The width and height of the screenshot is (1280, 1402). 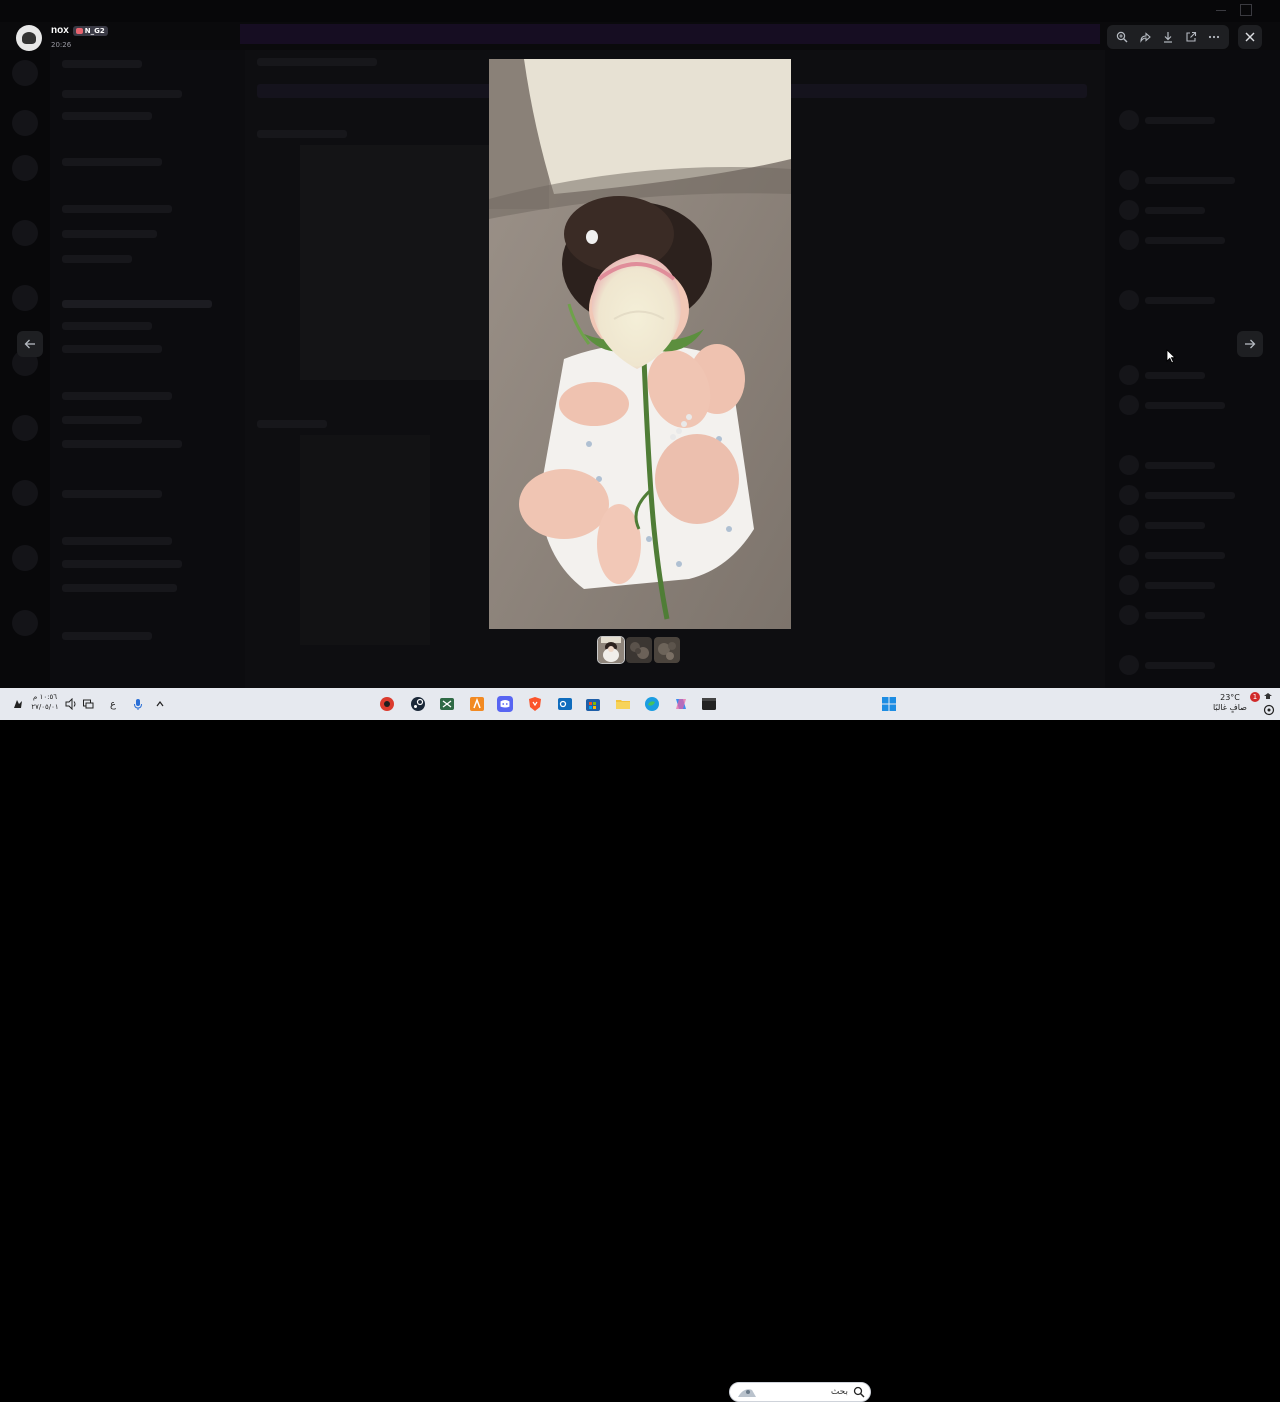 What do you see at coordinates (505, 704) in the screenshot?
I see `taskbar-app-discord-icon` at bounding box center [505, 704].